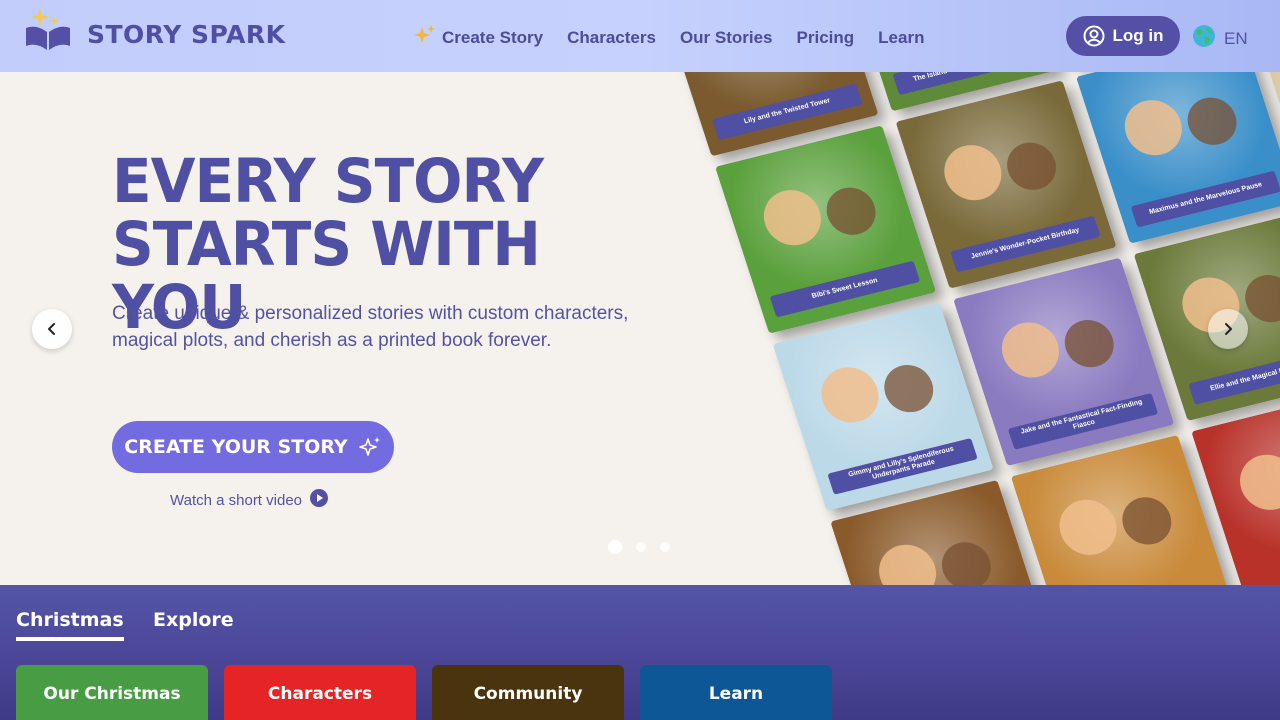  Describe the element at coordinates (493, 37) in the screenshot. I see `nav-label: Create Story` at that location.